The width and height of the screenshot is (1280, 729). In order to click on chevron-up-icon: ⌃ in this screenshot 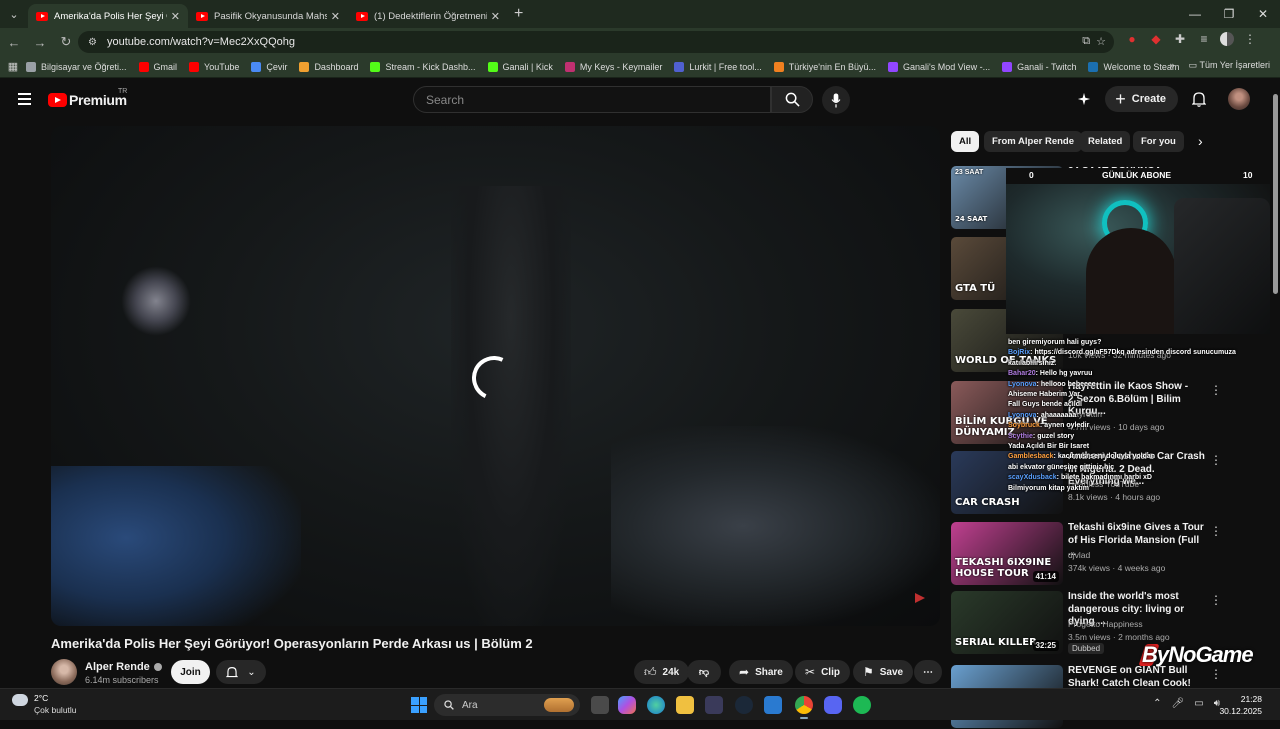, I will do `click(1157, 703)`.